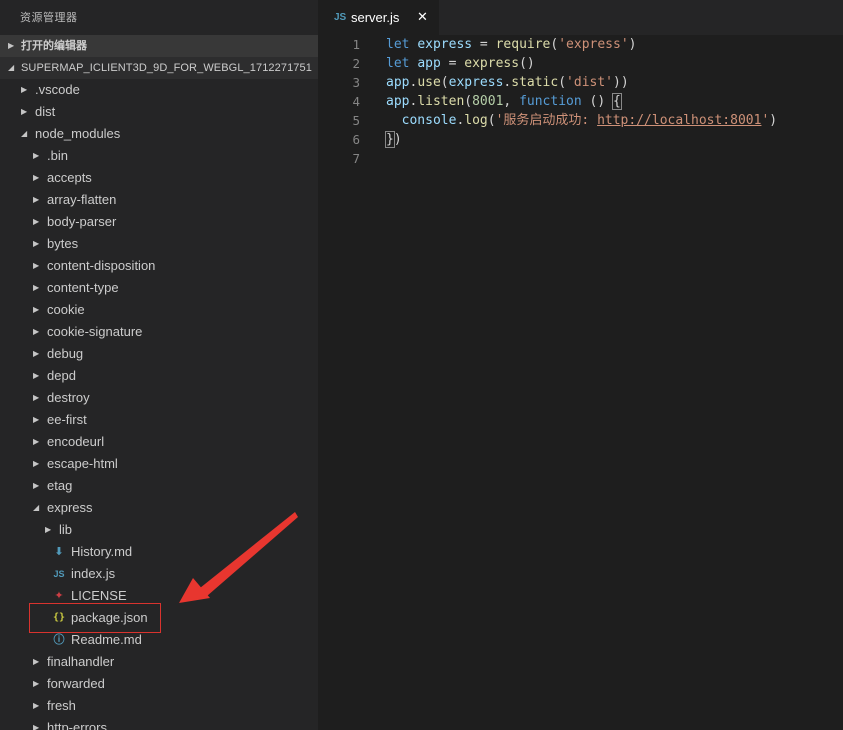  I want to click on tree-item-label: dist, so click(45, 111).